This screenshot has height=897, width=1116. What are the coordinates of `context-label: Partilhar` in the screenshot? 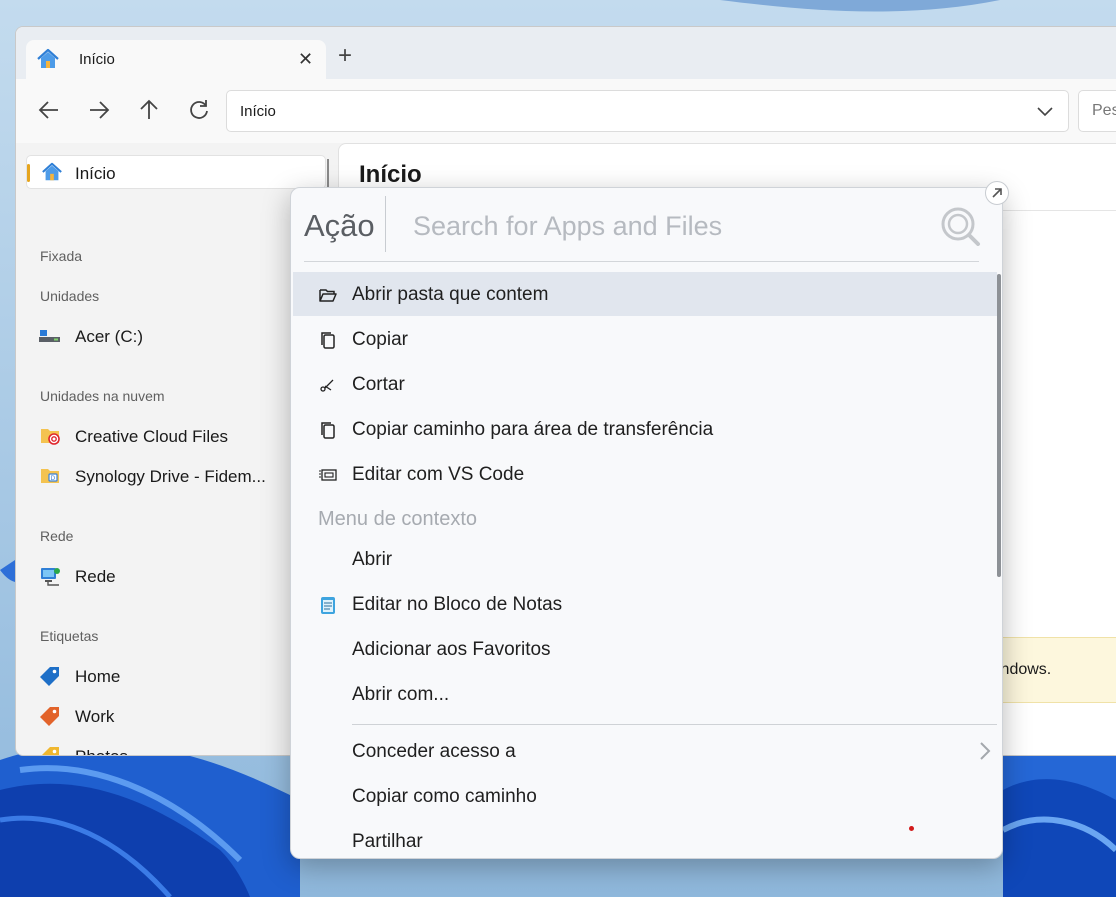 It's located at (387, 841).